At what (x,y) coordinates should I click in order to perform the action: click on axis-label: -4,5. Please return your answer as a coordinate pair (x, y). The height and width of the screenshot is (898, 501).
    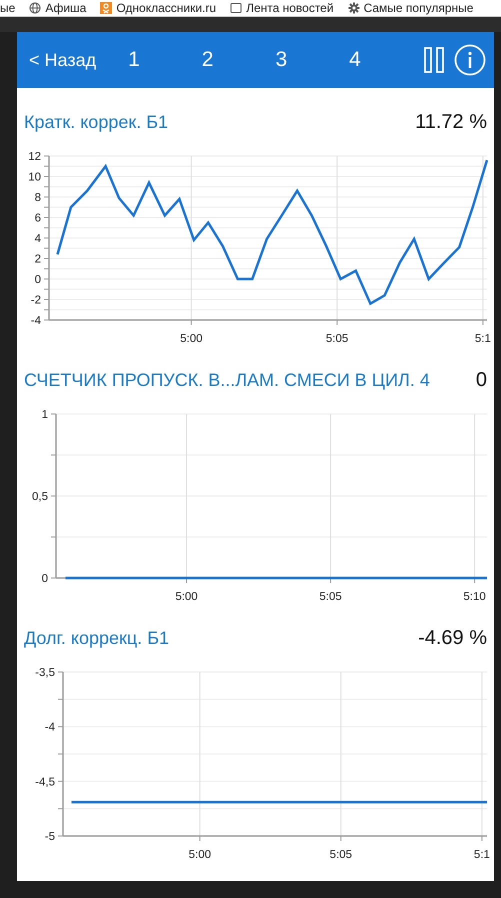
    Looking at the image, I should click on (45, 782).